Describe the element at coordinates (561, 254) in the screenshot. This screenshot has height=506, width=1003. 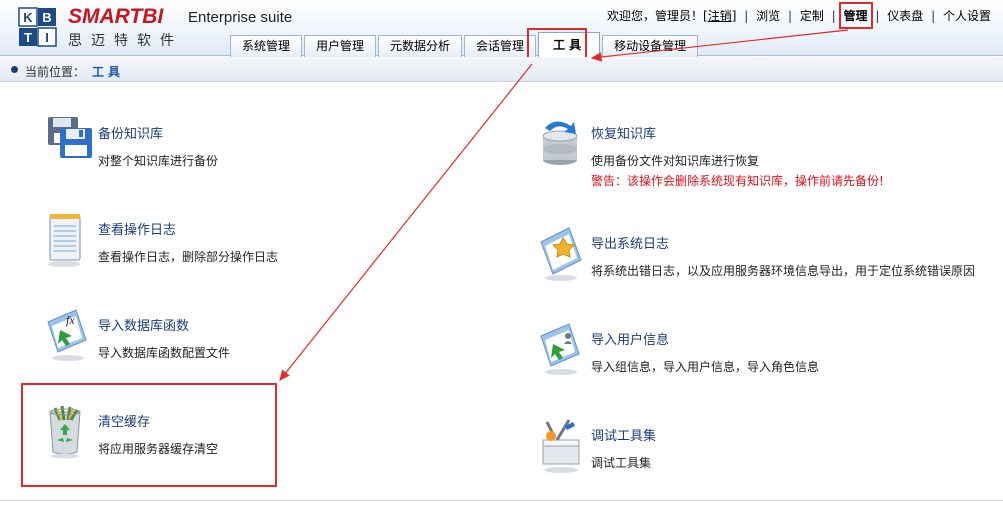
I see `export-document-icon` at that location.